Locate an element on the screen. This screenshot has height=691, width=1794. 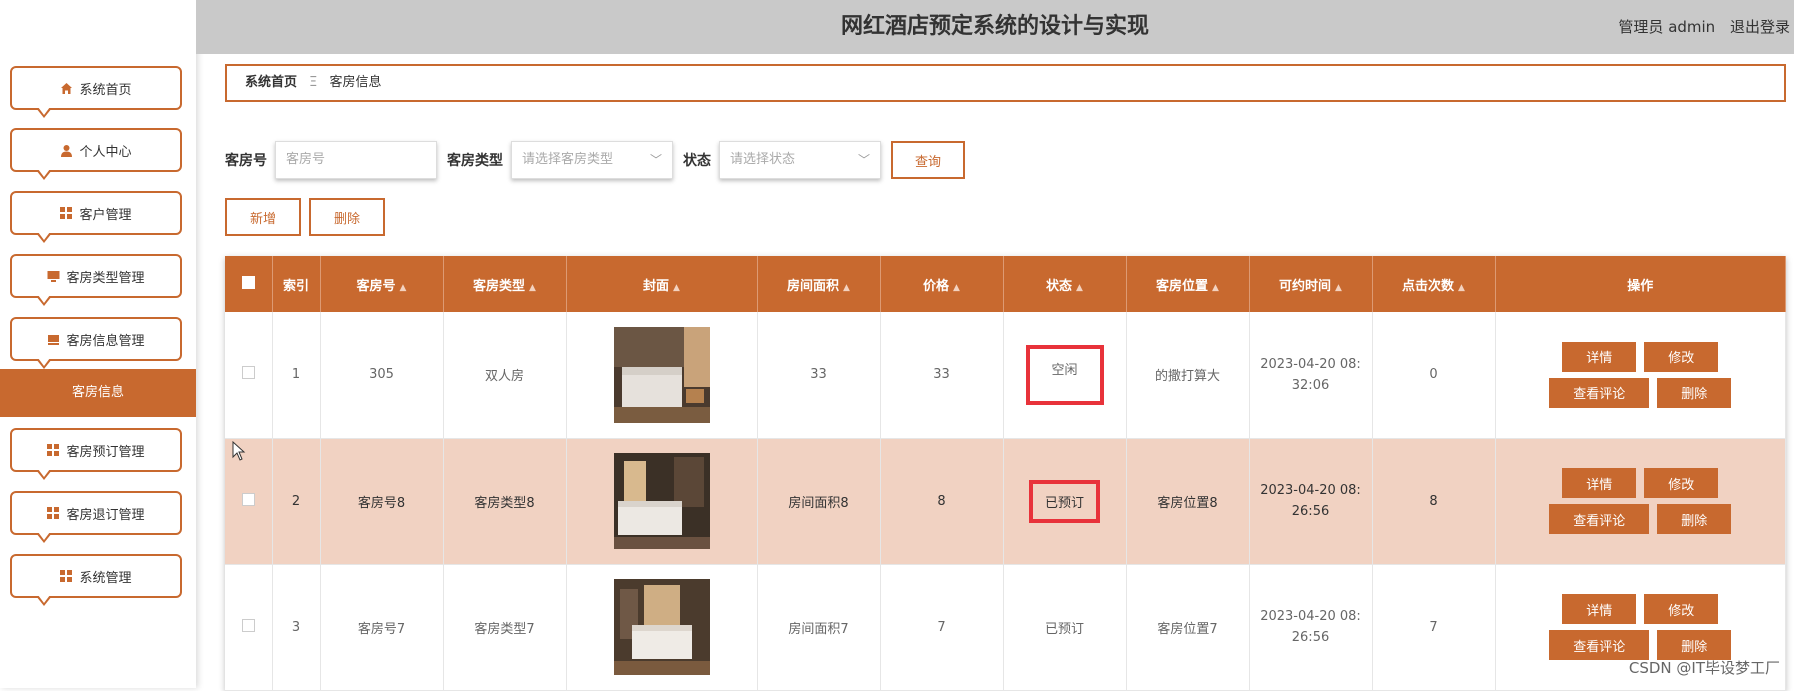
sidebar-item-system: 系统管理 is located at coordinates (96, 576).